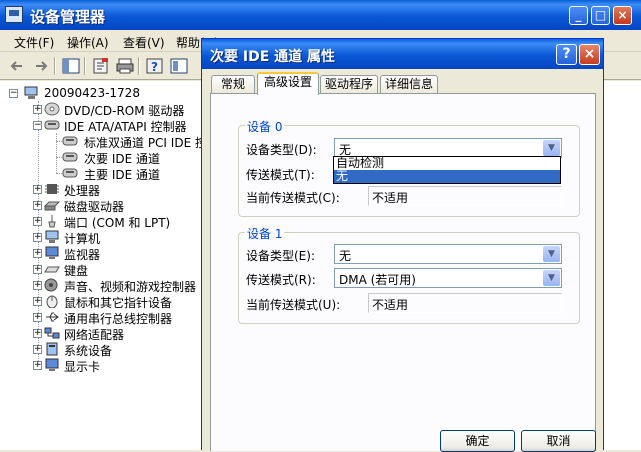  What do you see at coordinates (52, 252) in the screenshot?
I see `monitor-icon` at bounding box center [52, 252].